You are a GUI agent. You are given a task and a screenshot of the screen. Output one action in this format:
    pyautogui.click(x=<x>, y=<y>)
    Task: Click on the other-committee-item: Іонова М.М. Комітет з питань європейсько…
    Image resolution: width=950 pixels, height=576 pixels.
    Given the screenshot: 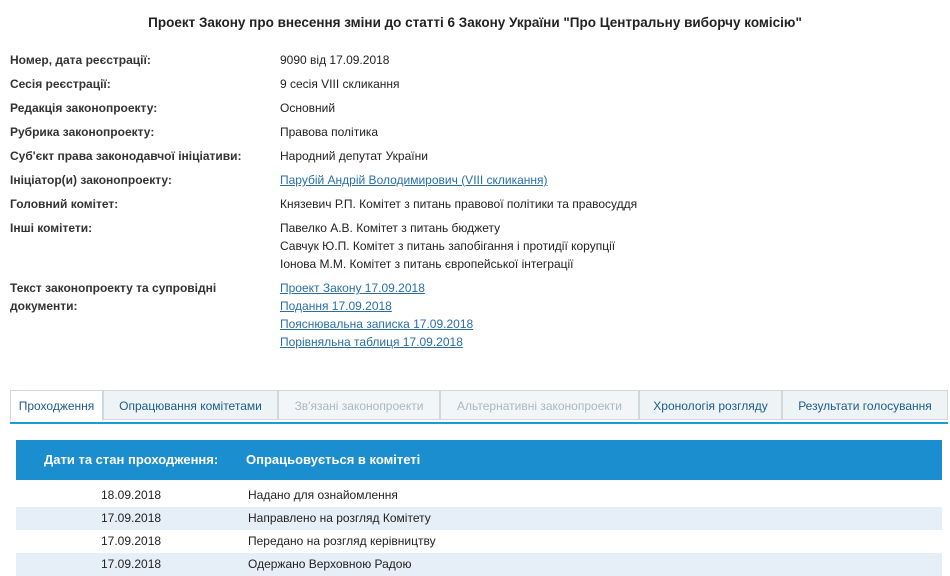 What is the action you would take?
    pyautogui.click(x=427, y=264)
    